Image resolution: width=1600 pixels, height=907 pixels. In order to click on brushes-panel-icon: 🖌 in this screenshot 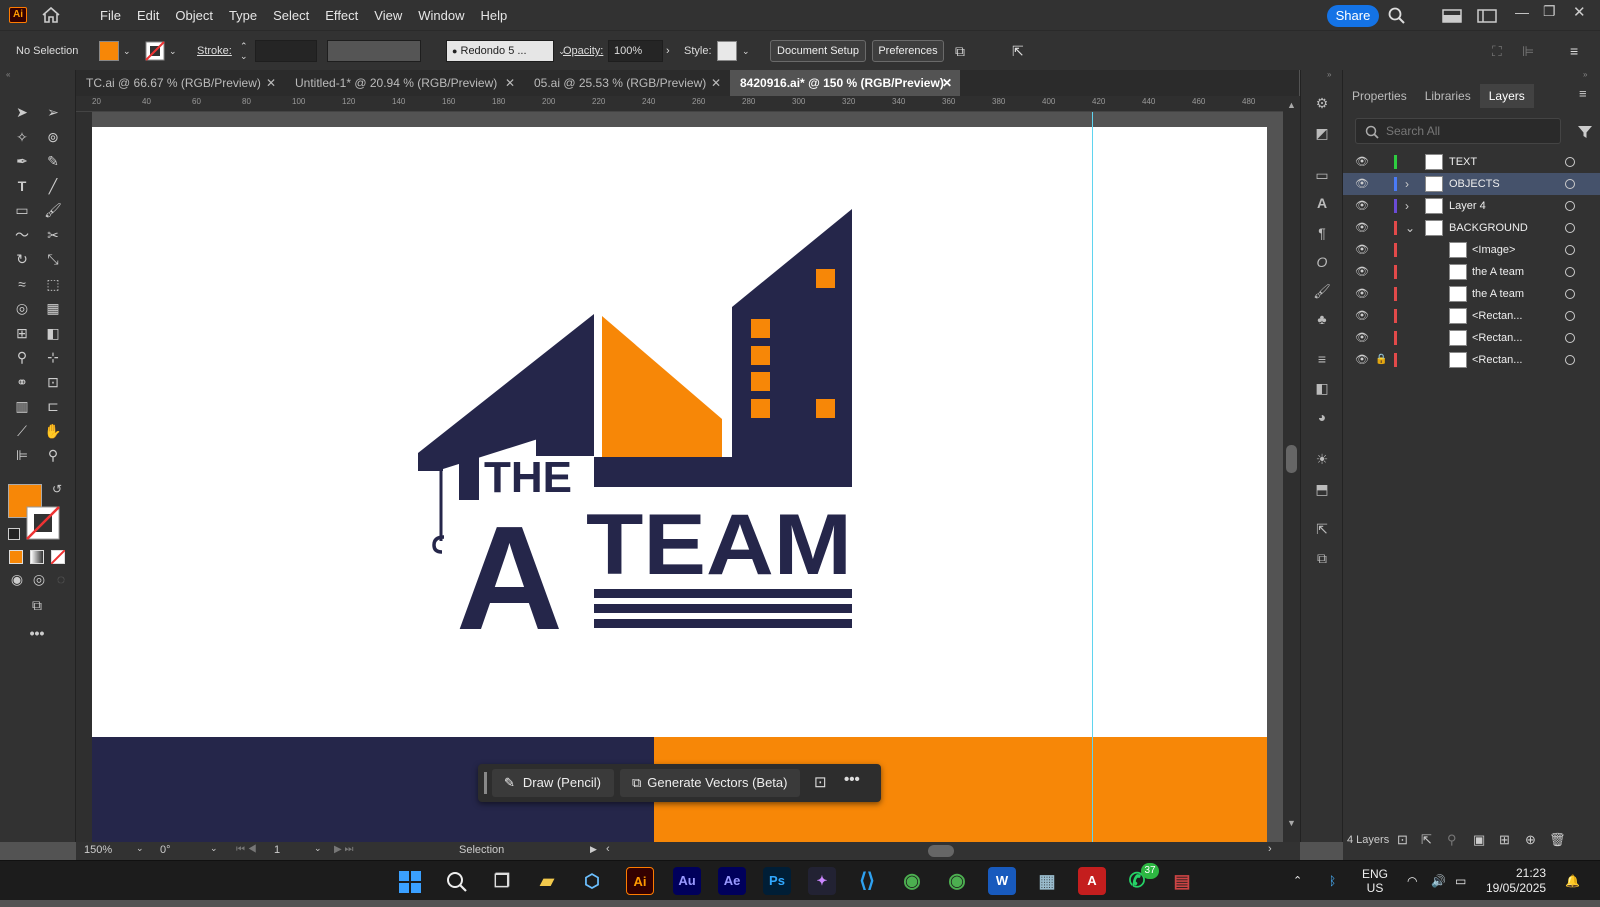, I will do `click(1322, 291)`.